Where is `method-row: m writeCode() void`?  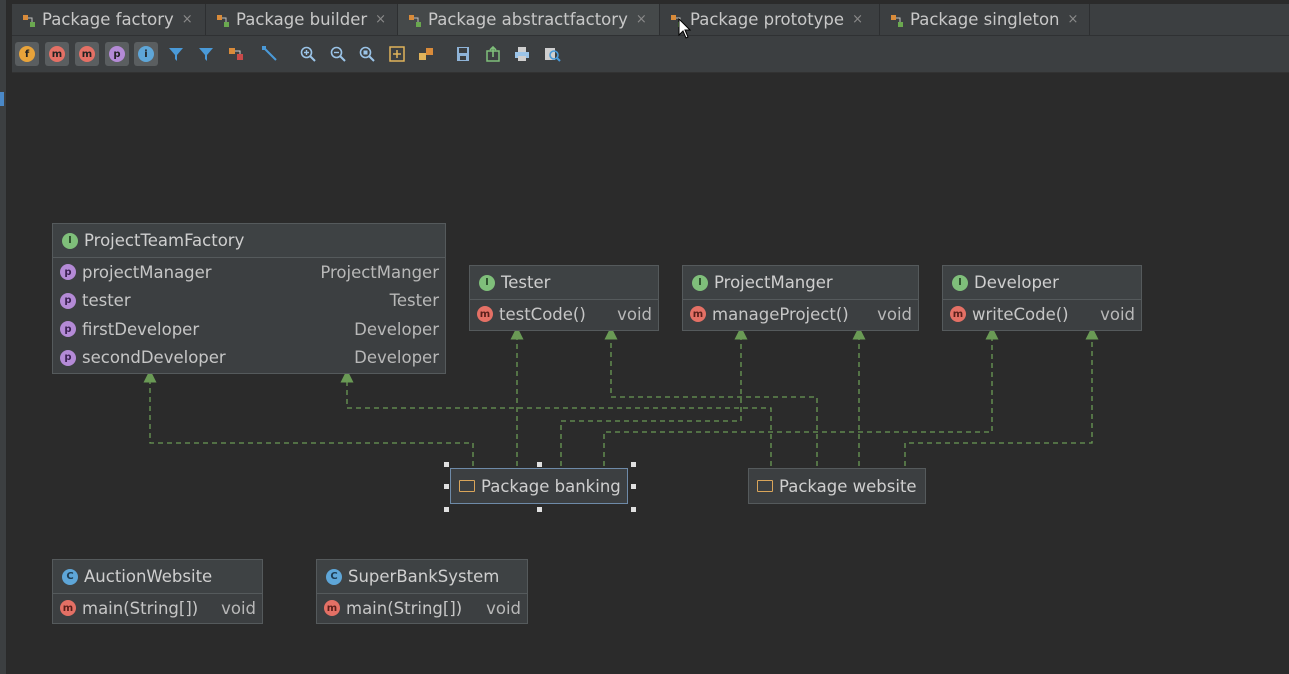
method-row: m writeCode() void is located at coordinates (1042, 314).